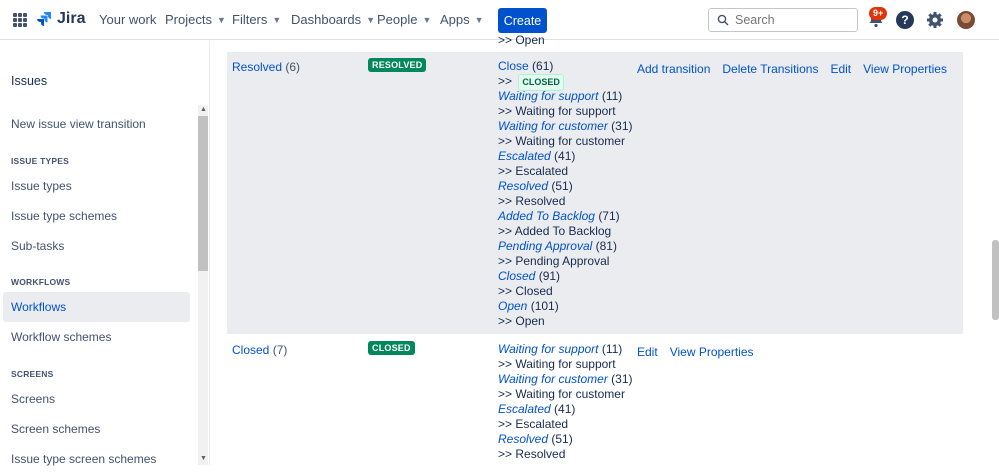 This screenshot has width=999, height=474. I want to click on scroll-down-arrow-icon: ▼, so click(203, 458).